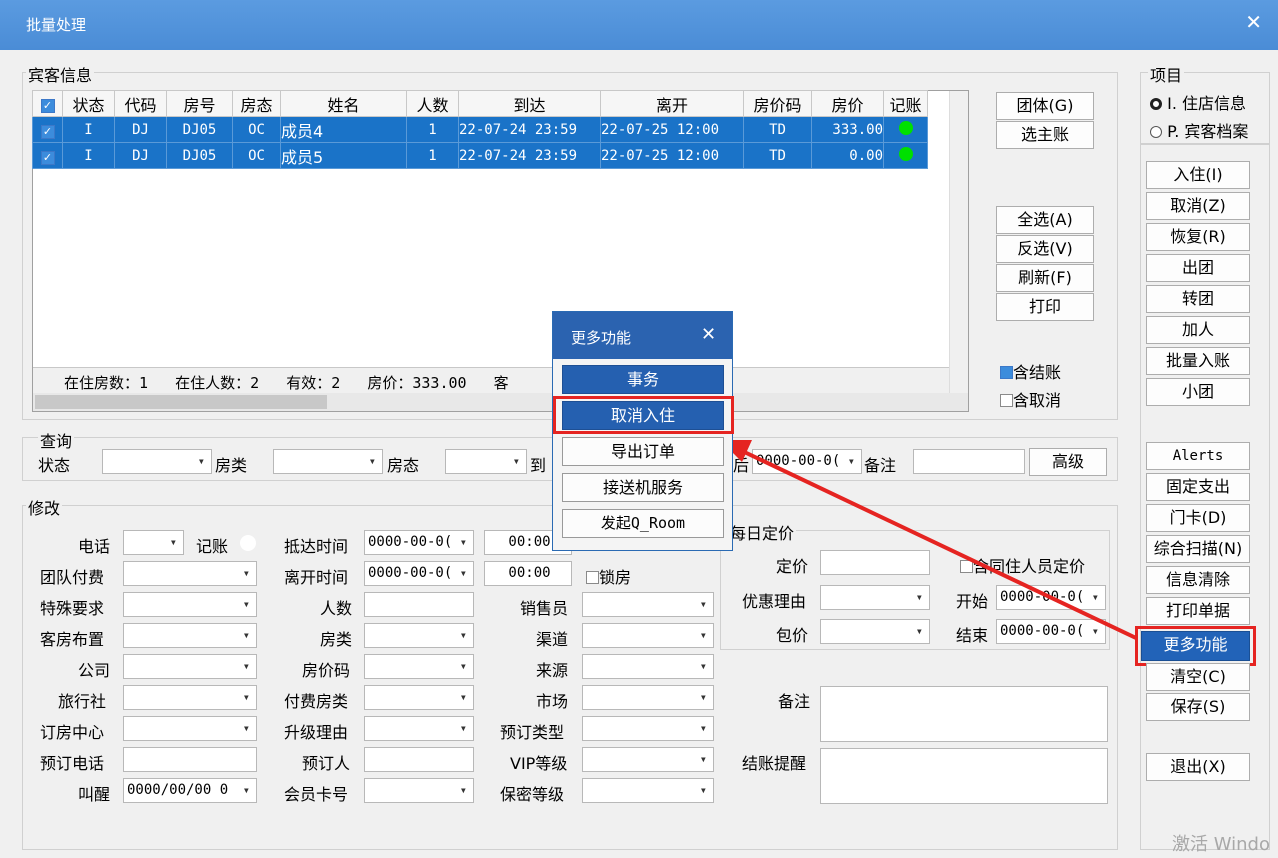 Image resolution: width=1278 pixels, height=858 pixels. Describe the element at coordinates (486, 461) in the screenshot. I see `query-room-status-select` at that location.